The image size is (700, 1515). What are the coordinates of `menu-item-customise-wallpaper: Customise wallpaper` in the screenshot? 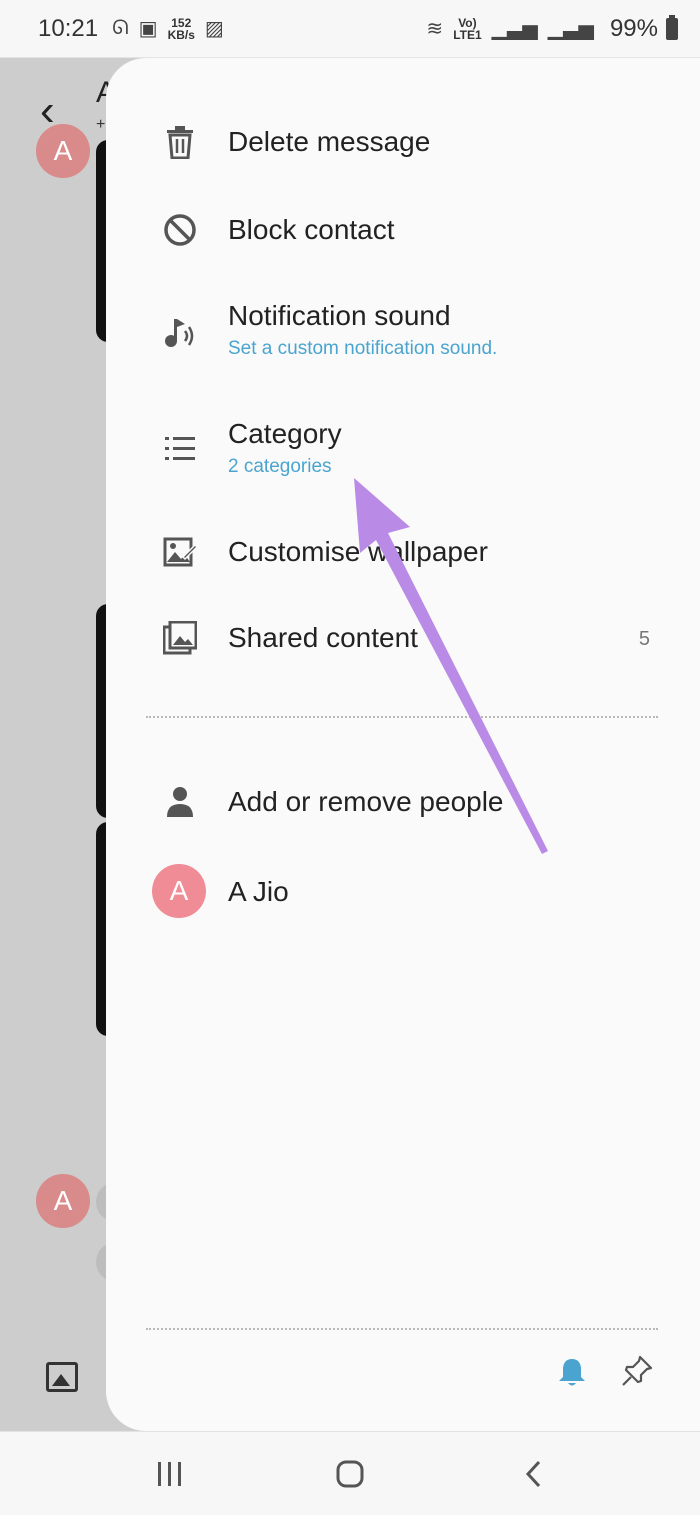 It's located at (403, 558).